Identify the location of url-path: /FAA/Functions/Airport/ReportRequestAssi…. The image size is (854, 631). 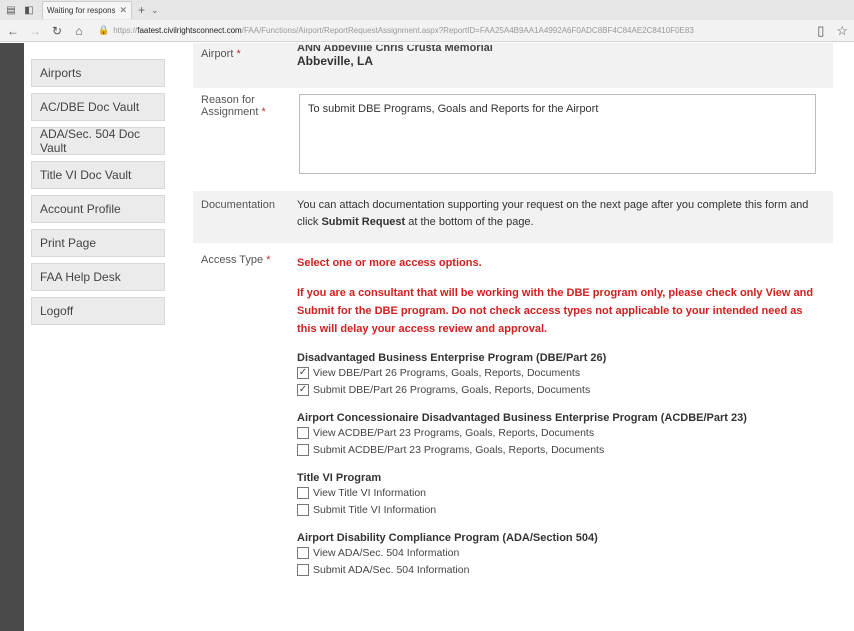
(467, 30).